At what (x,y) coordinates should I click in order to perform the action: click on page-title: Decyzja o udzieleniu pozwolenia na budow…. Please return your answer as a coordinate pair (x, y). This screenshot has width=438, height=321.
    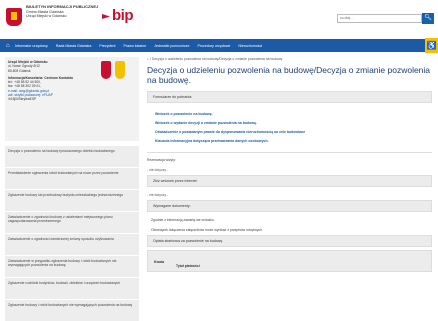
    Looking at the image, I should click on (289, 75).